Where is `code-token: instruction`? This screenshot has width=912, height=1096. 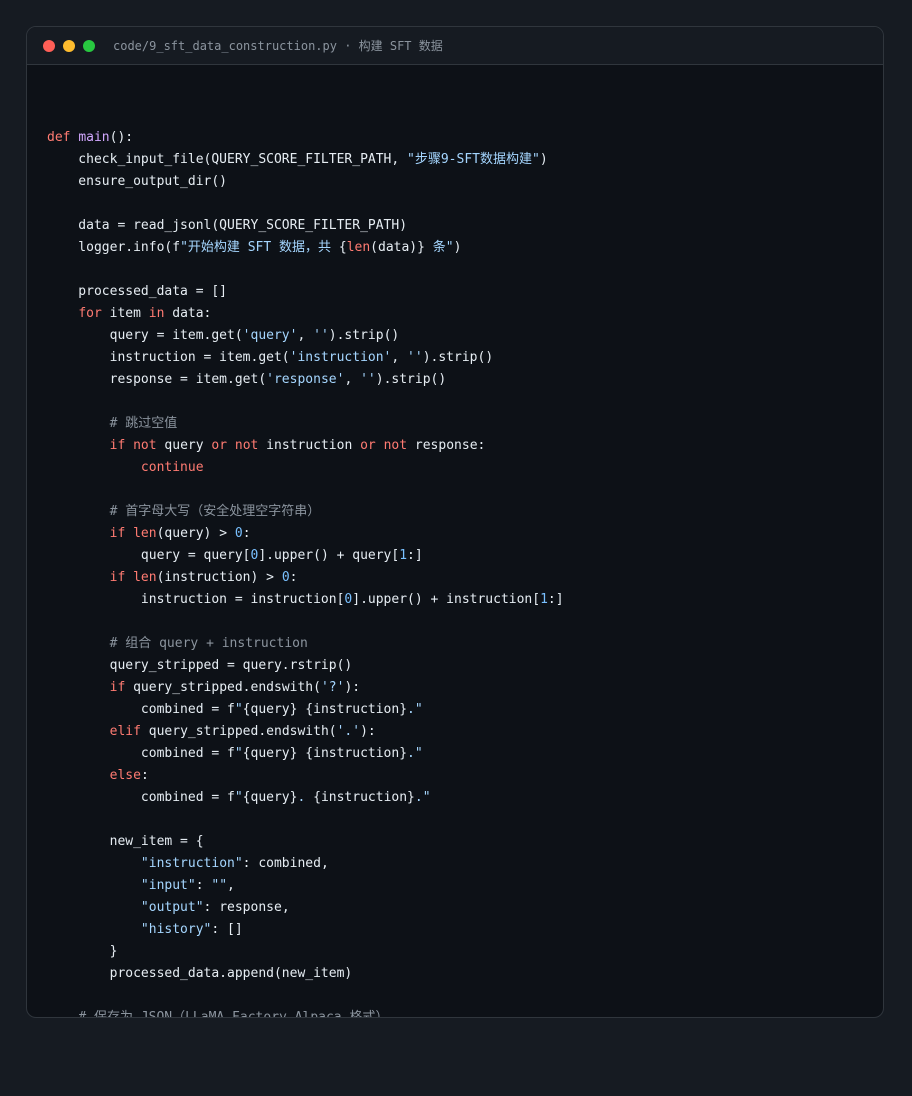 code-token: instruction is located at coordinates (309, 445).